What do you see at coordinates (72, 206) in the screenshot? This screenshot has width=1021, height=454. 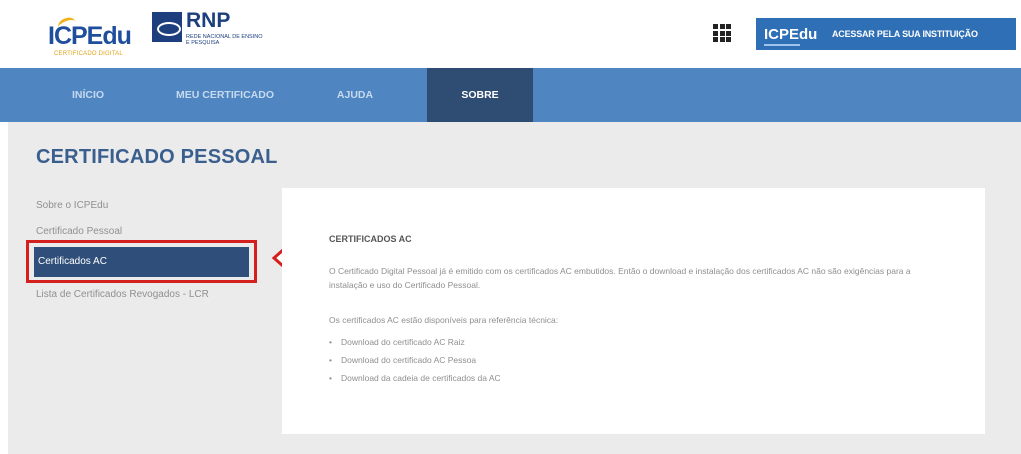 I see `sidebar-item-sobre-icpedu: Sobre o ICPEdu` at bounding box center [72, 206].